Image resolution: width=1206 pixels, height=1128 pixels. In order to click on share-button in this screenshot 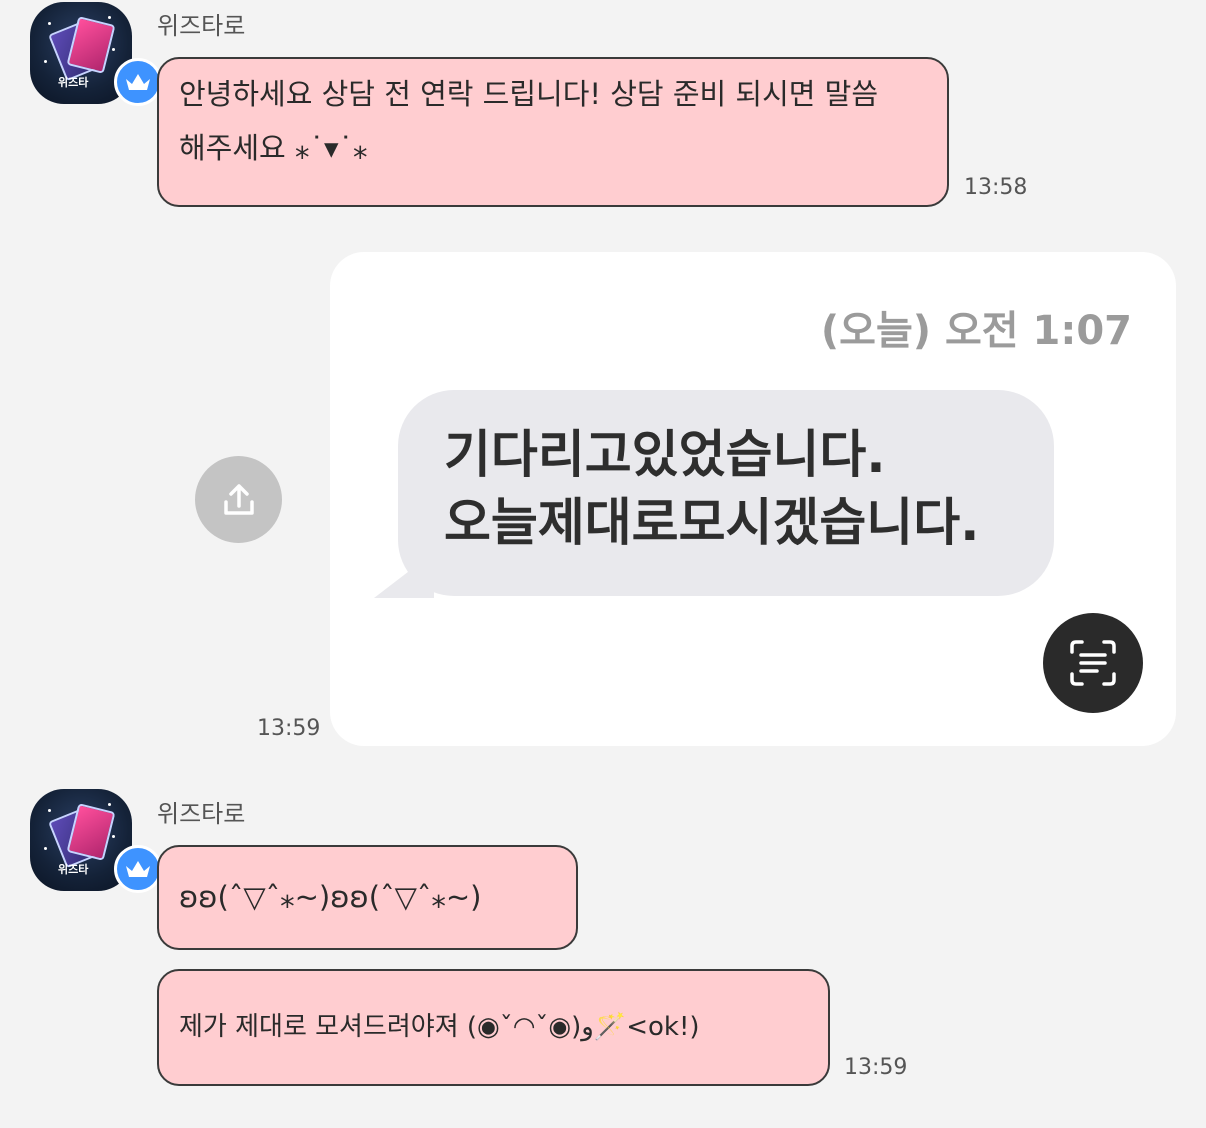, I will do `click(238, 499)`.